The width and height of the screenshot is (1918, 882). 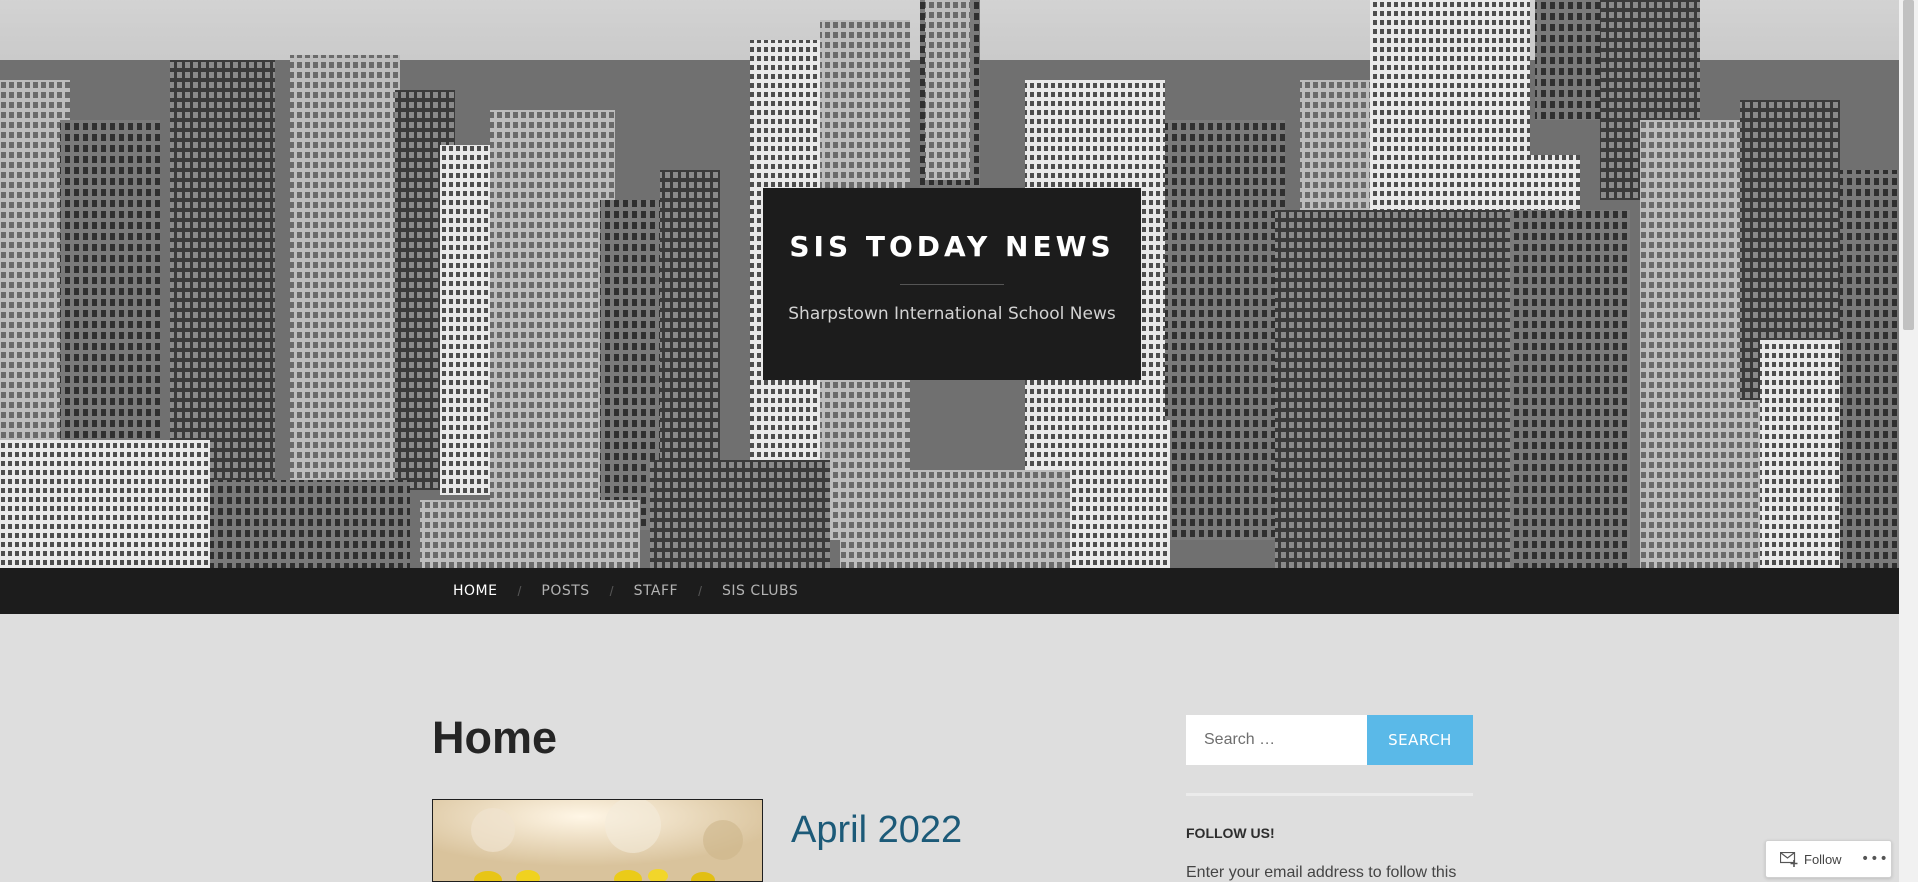 What do you see at coordinates (495, 737) in the screenshot?
I see `page-title: Home` at bounding box center [495, 737].